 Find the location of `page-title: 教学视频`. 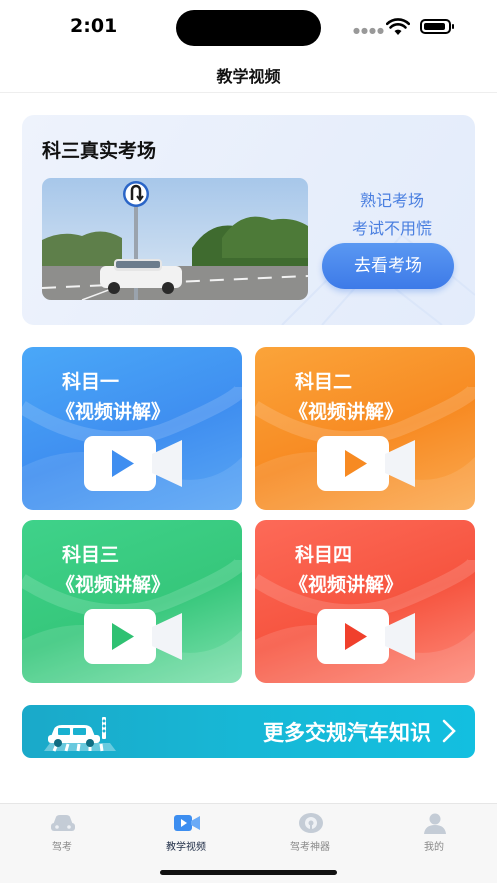

page-title: 教学视频 is located at coordinates (248, 76).